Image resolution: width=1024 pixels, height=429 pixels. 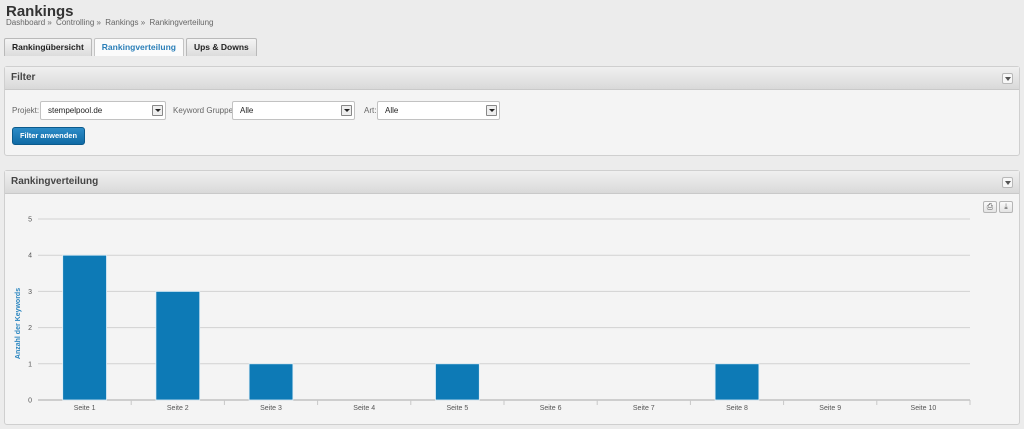 I want to click on keyword-gruppe-select: Alle, so click(x=293, y=110).